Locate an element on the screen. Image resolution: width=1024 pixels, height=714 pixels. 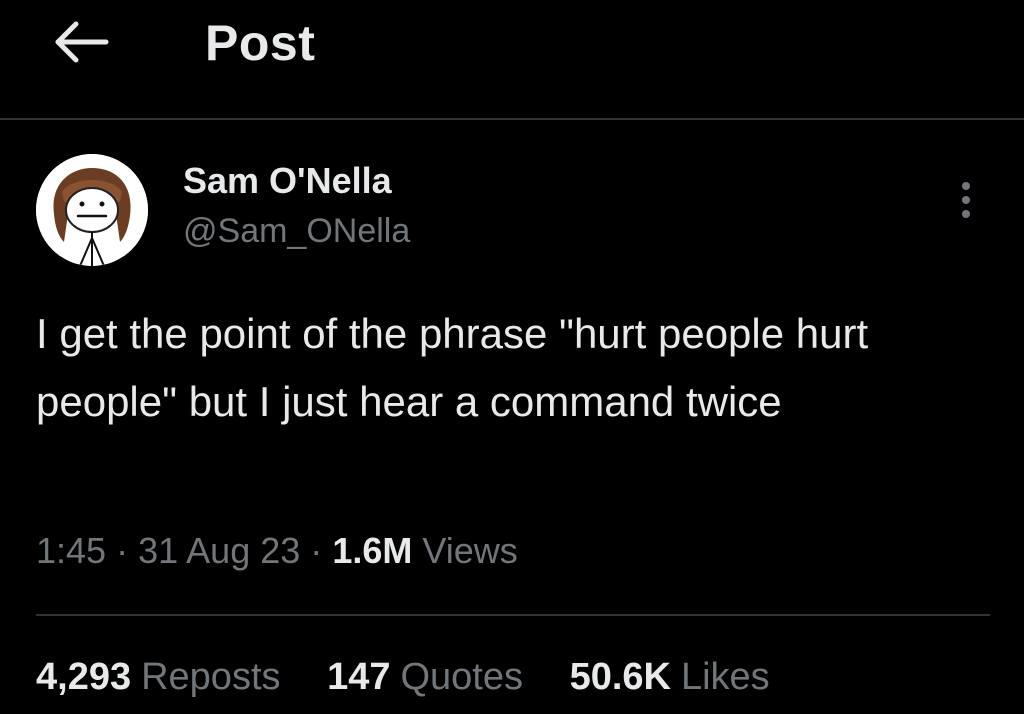
post-date: 31 Aug 23 is located at coordinates (219, 550).